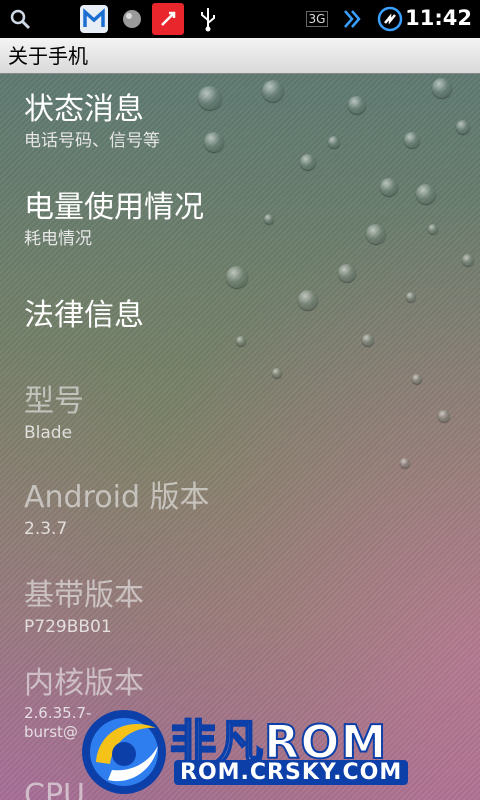 This screenshot has width=480, height=800. What do you see at coordinates (92, 141) in the screenshot?
I see `item-subtitle: 电话号码、信号等` at bounding box center [92, 141].